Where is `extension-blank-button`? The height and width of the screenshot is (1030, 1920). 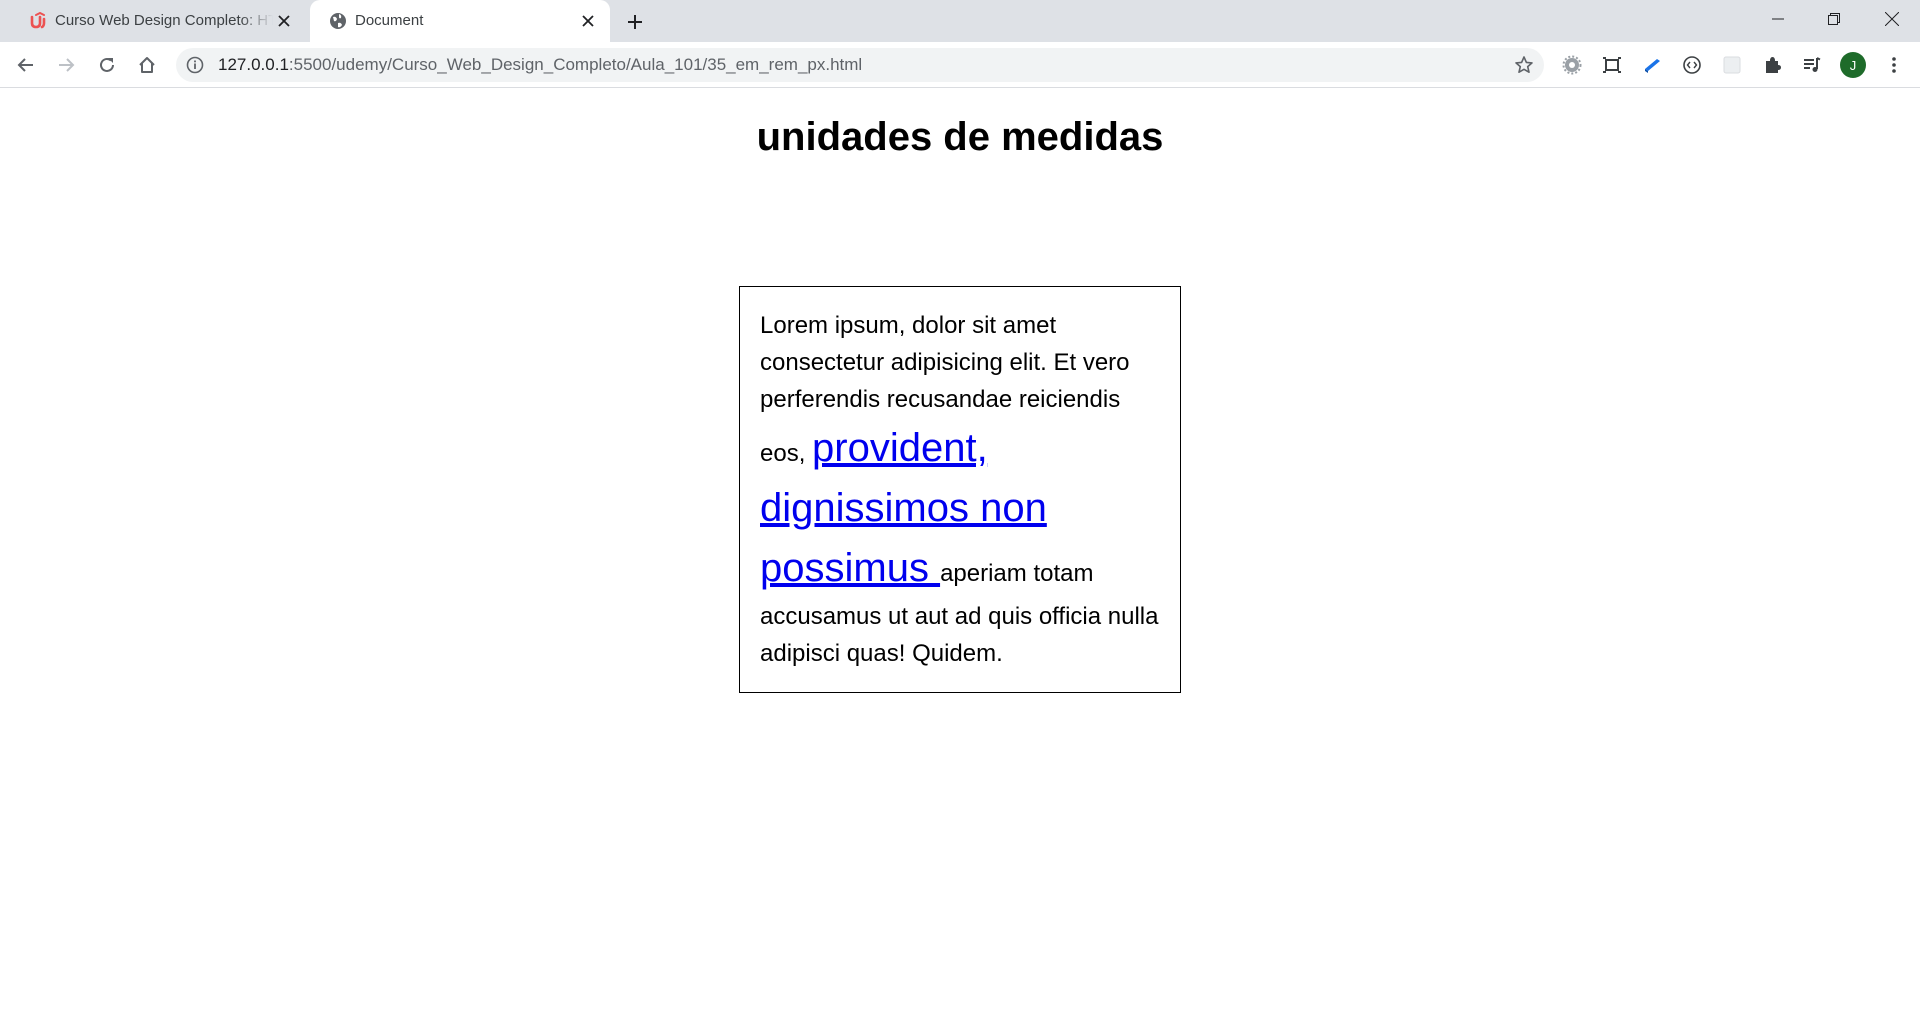 extension-blank-button is located at coordinates (1732, 65).